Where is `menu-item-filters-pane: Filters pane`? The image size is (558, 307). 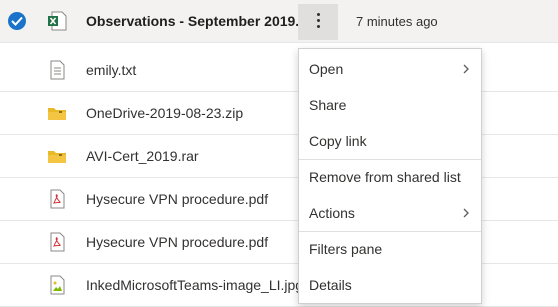
menu-item-filters-pane: Filters pane is located at coordinates (390, 249).